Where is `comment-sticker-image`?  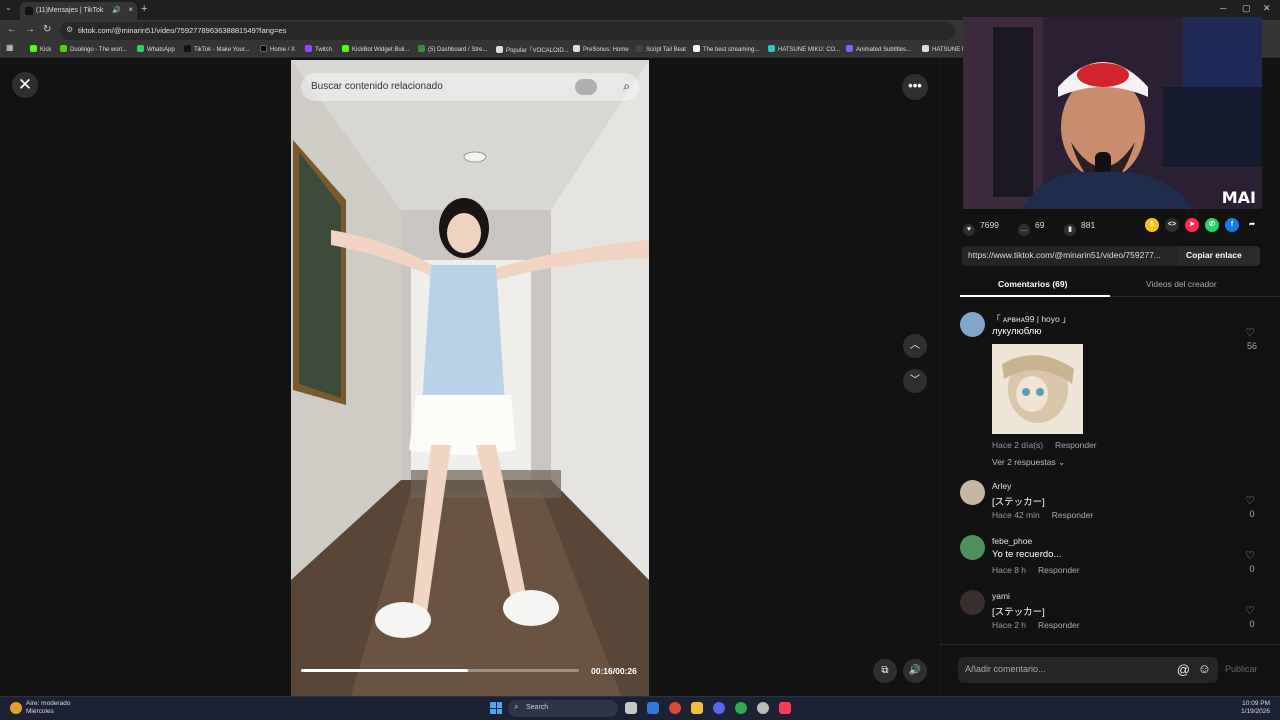
comment-sticker-image is located at coordinates (1037, 389).